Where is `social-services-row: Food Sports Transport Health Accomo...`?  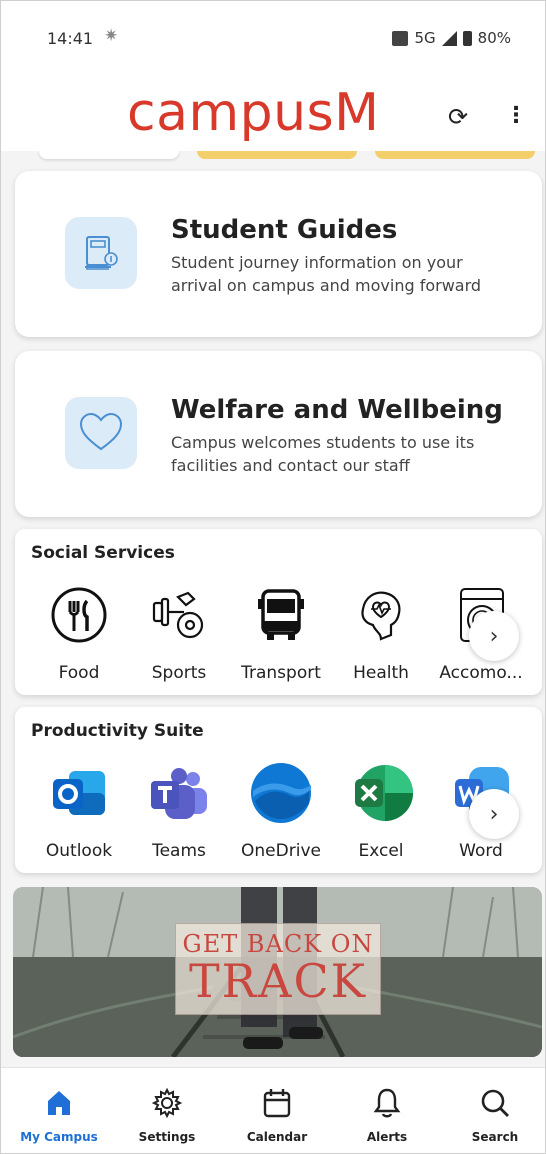 social-services-row: Food Sports Transport Health Accomo... is located at coordinates (278, 638).